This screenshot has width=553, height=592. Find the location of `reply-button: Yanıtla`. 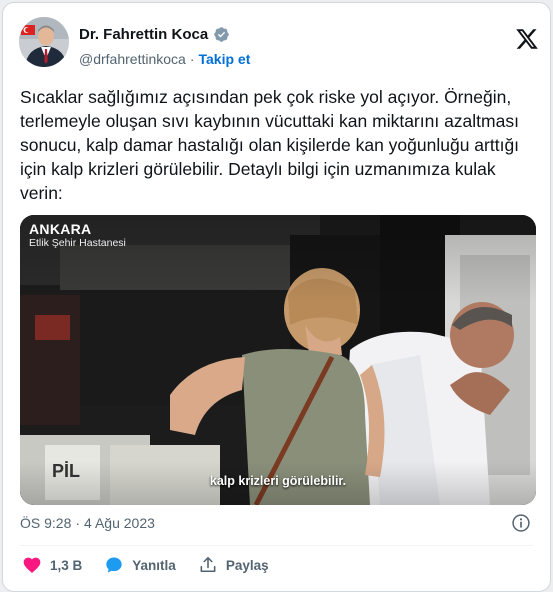

reply-button: Yanıtla is located at coordinates (140, 565).